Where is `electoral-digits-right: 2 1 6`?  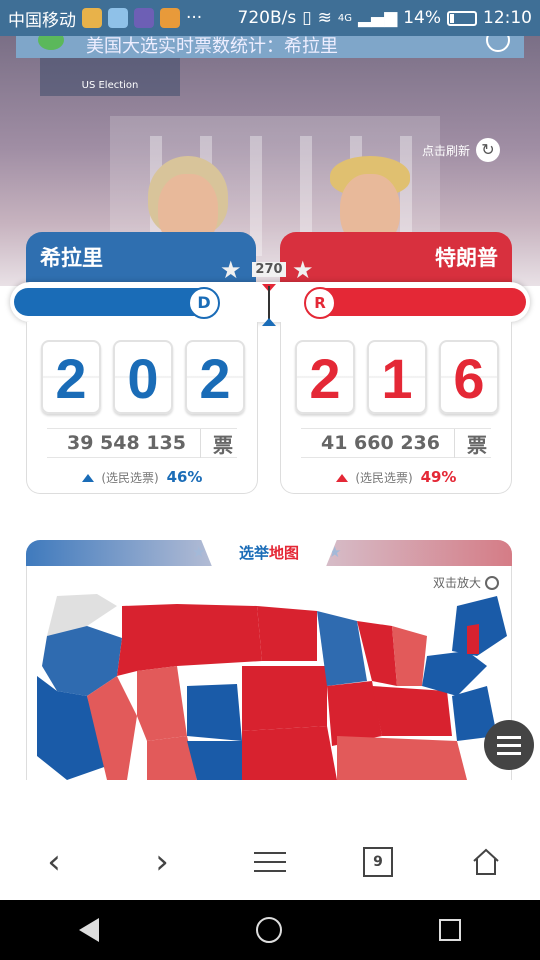 electoral-digits-right: 2 1 6 is located at coordinates (397, 377).